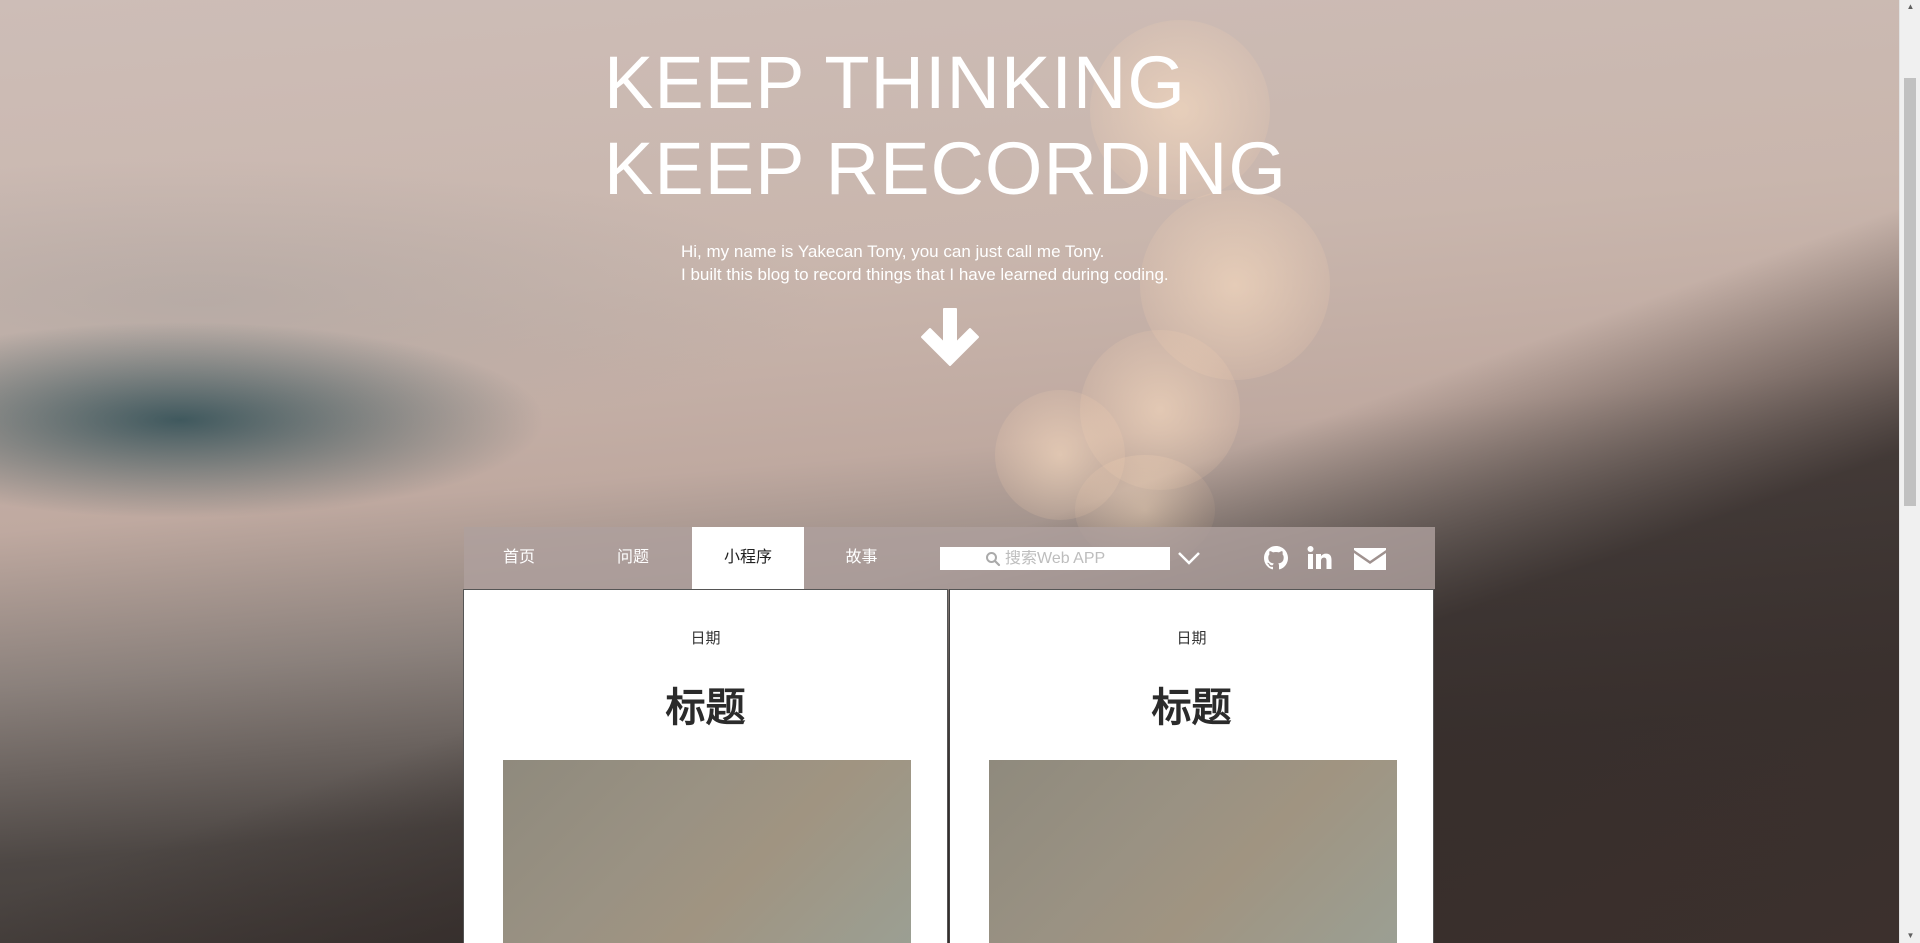 The width and height of the screenshot is (1920, 943). Describe the element at coordinates (519, 558) in the screenshot. I see `tab-home: 首页` at that location.